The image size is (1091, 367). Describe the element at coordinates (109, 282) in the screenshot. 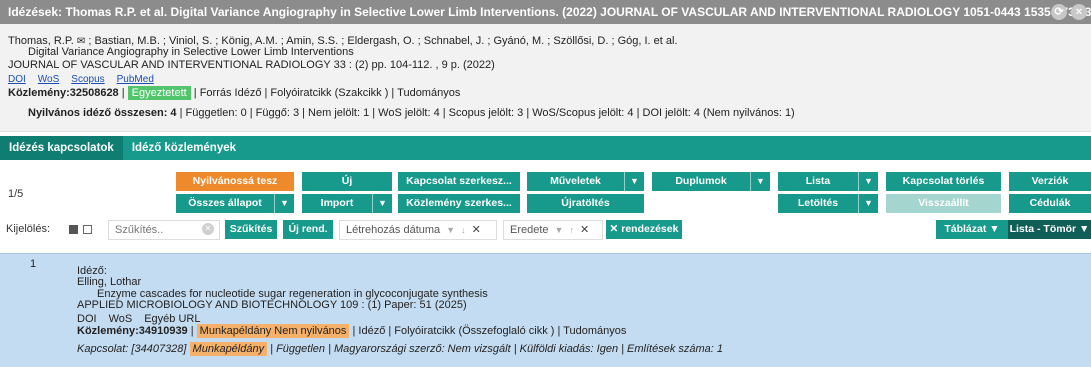

I see `item-author: Elling, Lothar` at that location.